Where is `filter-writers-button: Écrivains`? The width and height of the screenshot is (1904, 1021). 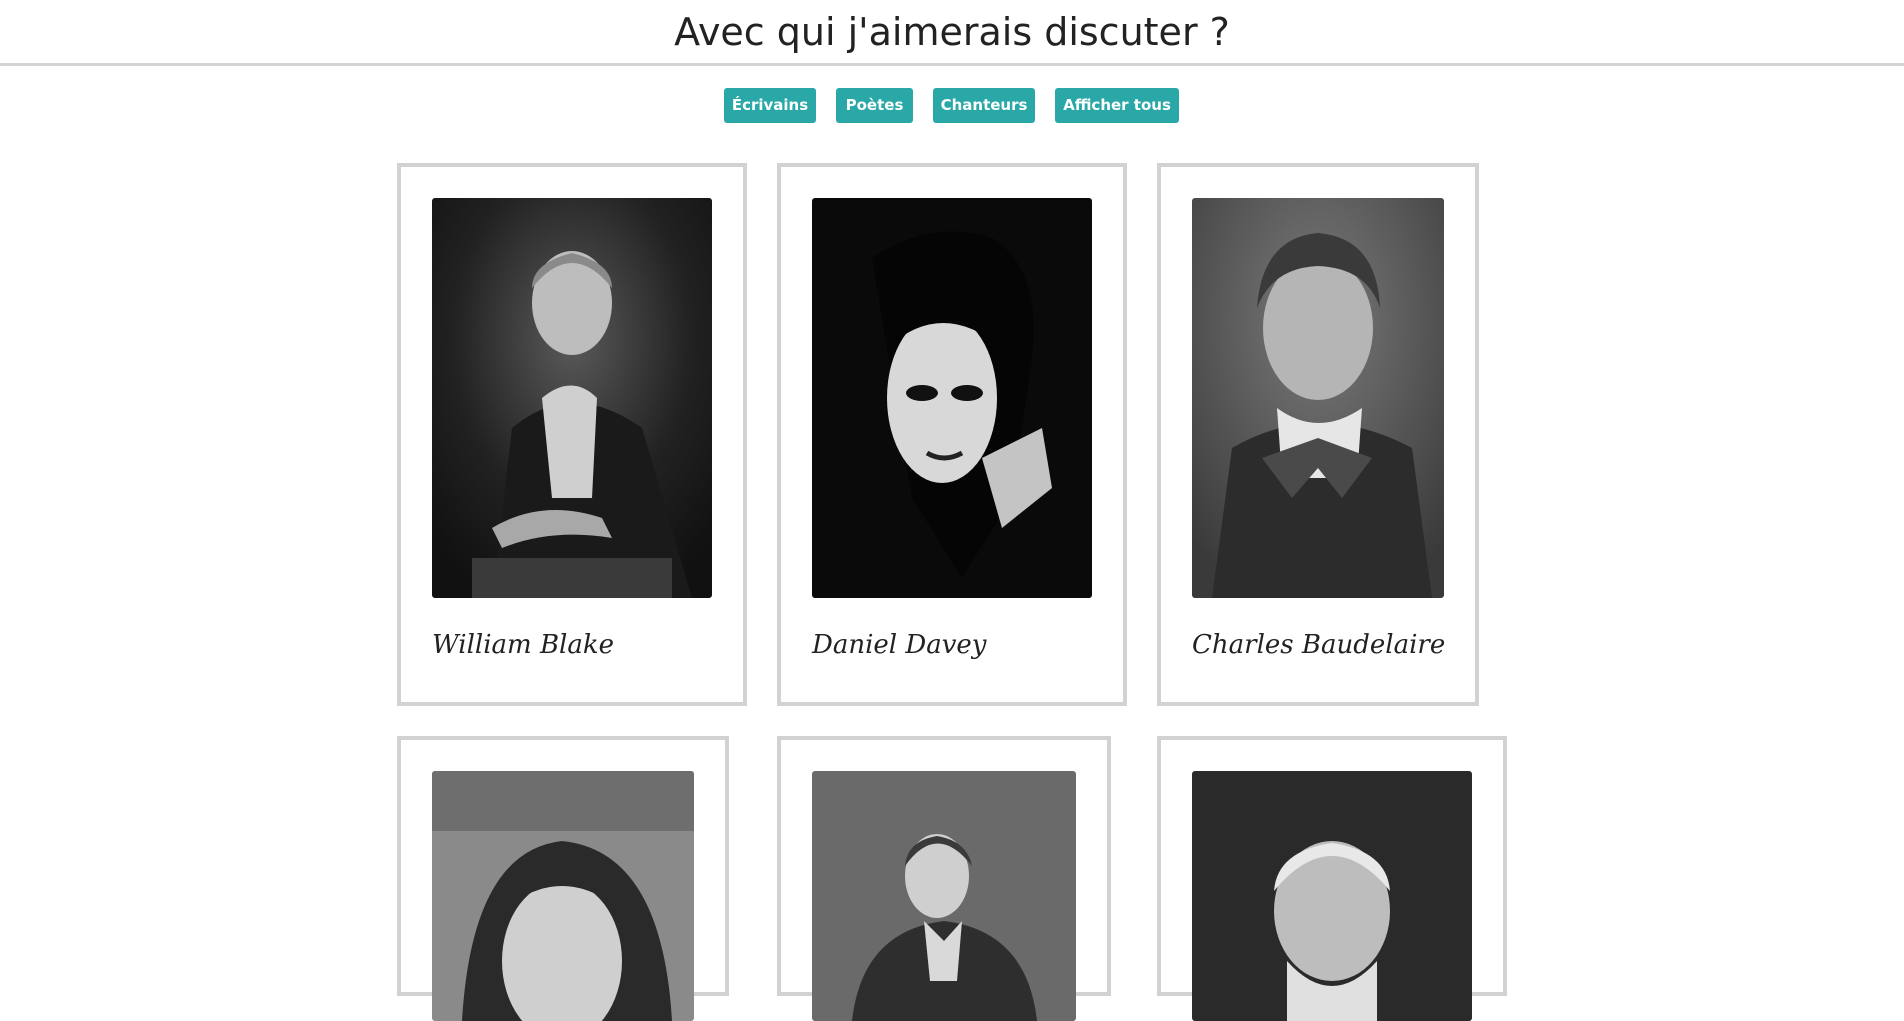
filter-writers-button: Écrivains is located at coordinates (770, 105).